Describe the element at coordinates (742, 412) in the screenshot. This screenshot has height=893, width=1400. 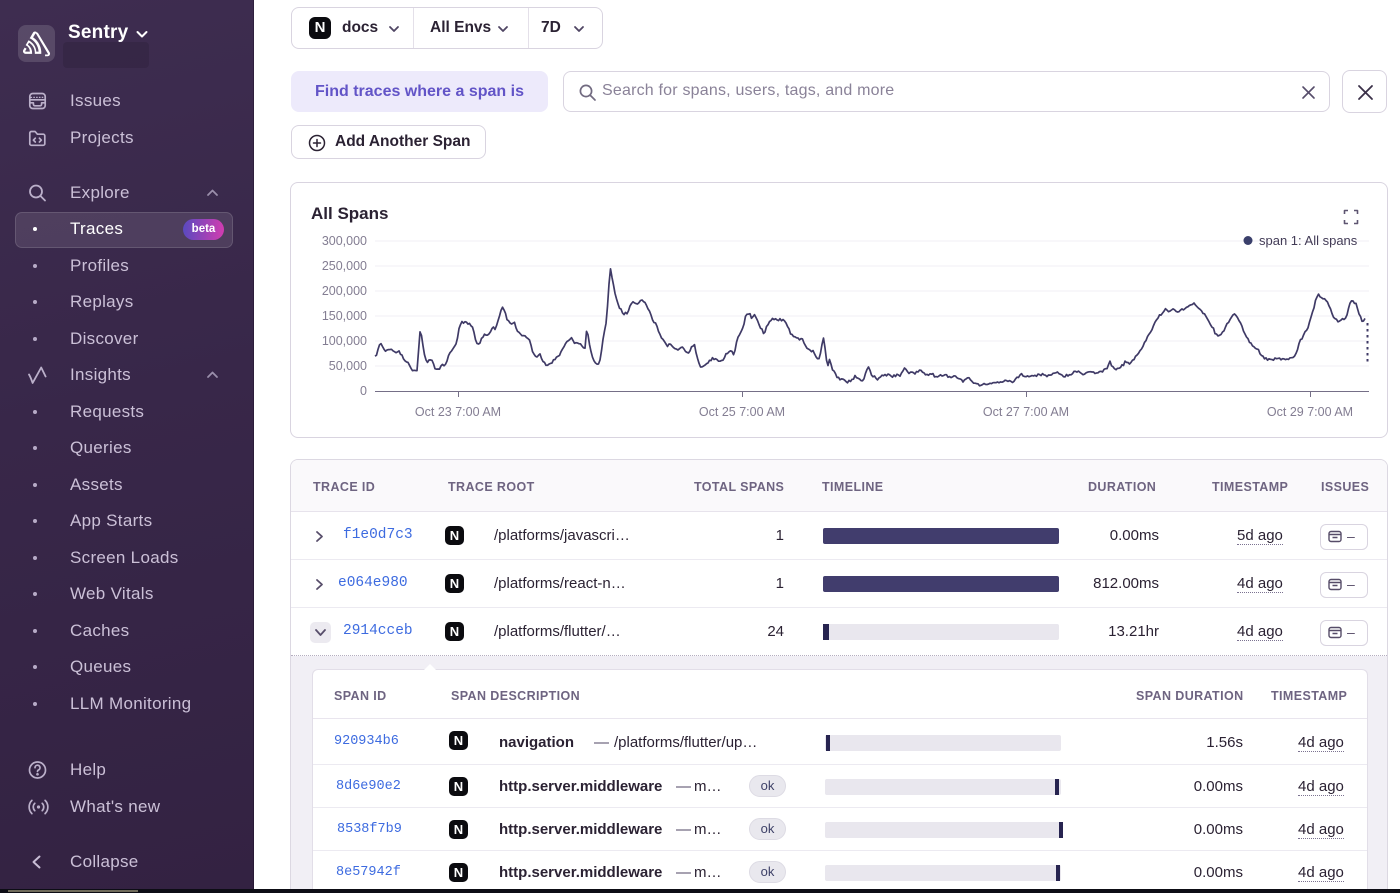
I see `svg-text: Oct 25 7:00 AM` at that location.